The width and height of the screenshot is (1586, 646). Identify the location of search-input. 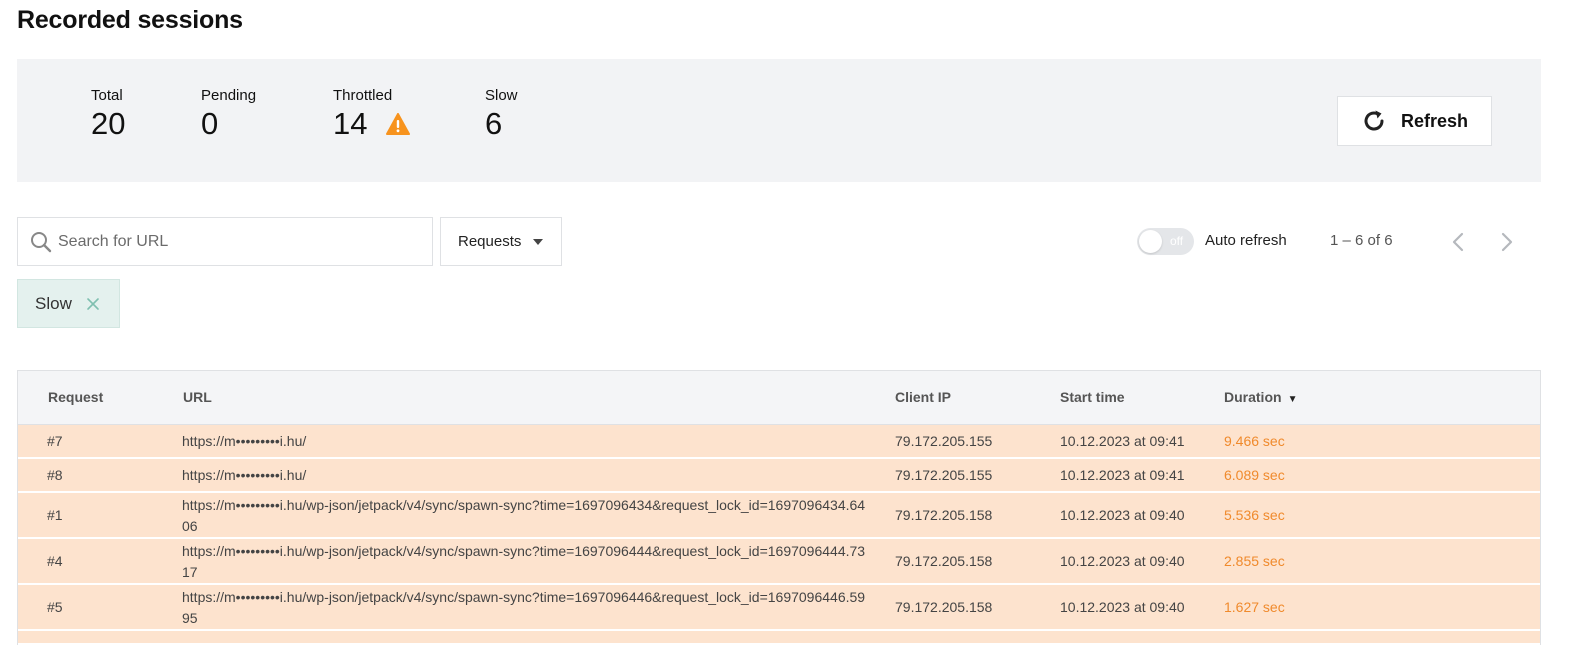
(238, 241).